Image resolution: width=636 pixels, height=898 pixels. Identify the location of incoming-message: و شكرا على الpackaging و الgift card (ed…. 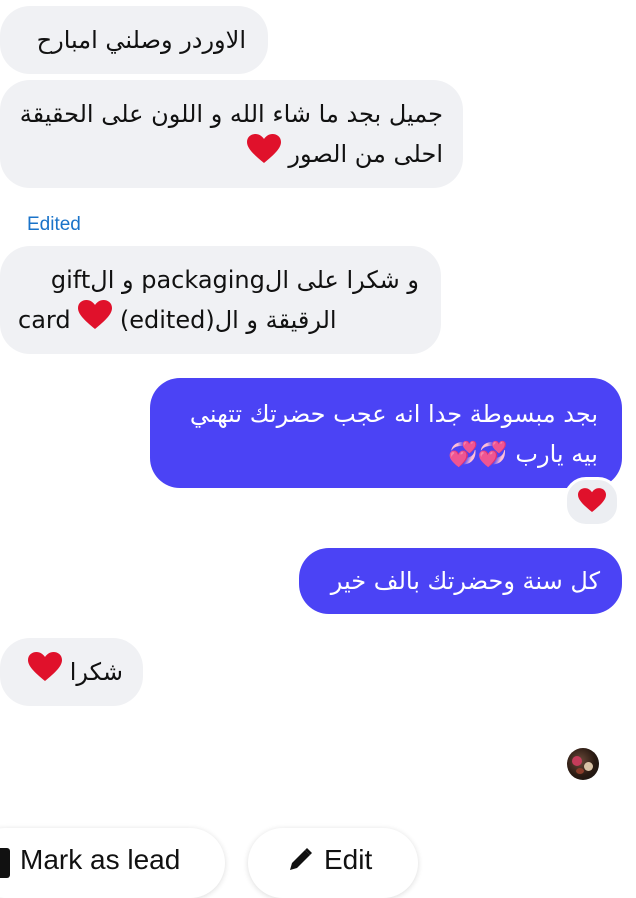
(220, 300).